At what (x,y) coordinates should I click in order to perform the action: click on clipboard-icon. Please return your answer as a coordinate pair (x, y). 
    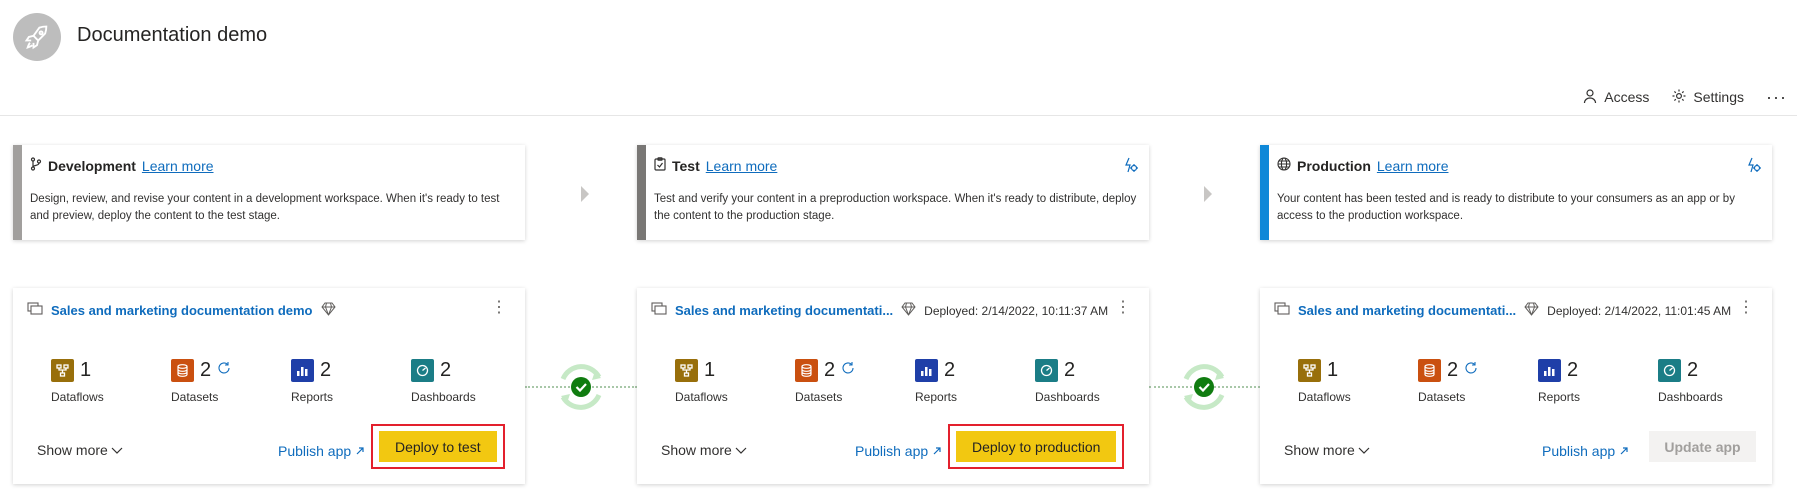
    Looking at the image, I should click on (660, 165).